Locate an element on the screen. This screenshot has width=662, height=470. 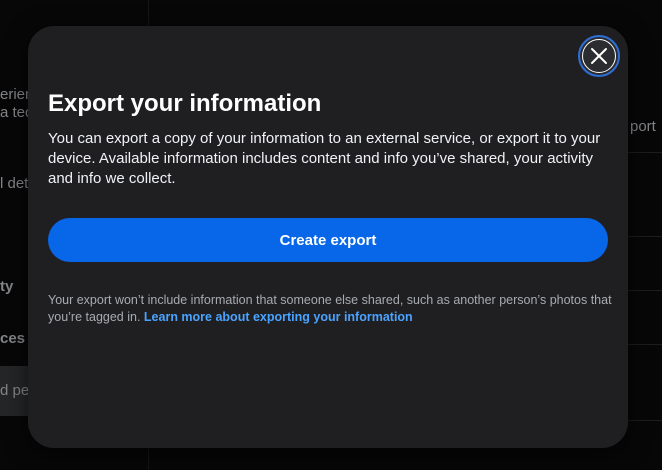
dialog-title: Export your information is located at coordinates (185, 103).